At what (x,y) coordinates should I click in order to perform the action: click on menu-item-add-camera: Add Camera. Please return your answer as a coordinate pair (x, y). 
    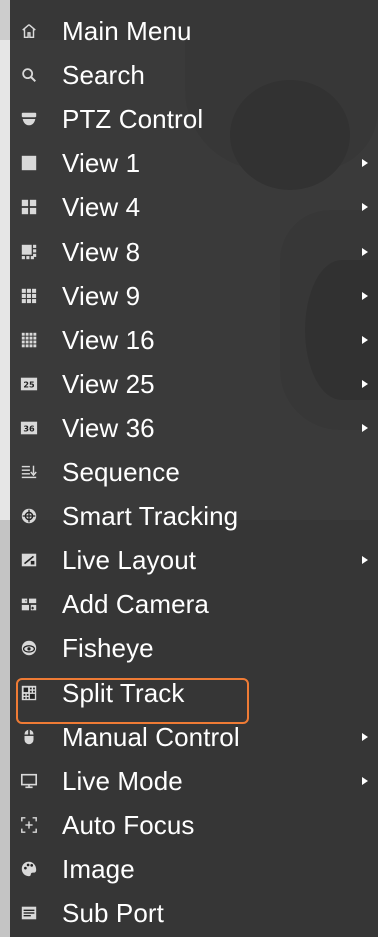
    Looking at the image, I should click on (194, 604).